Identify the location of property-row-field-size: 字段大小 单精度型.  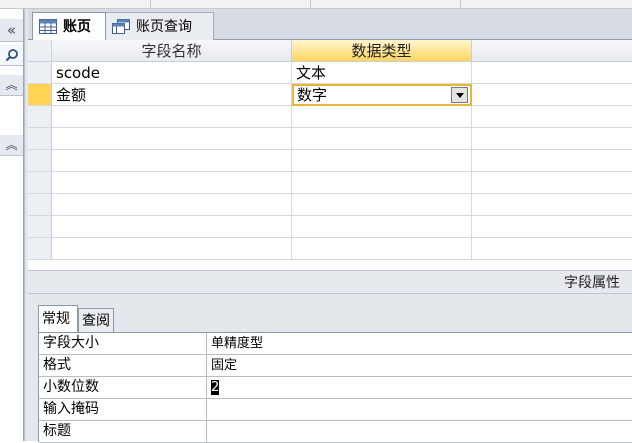
(335, 344).